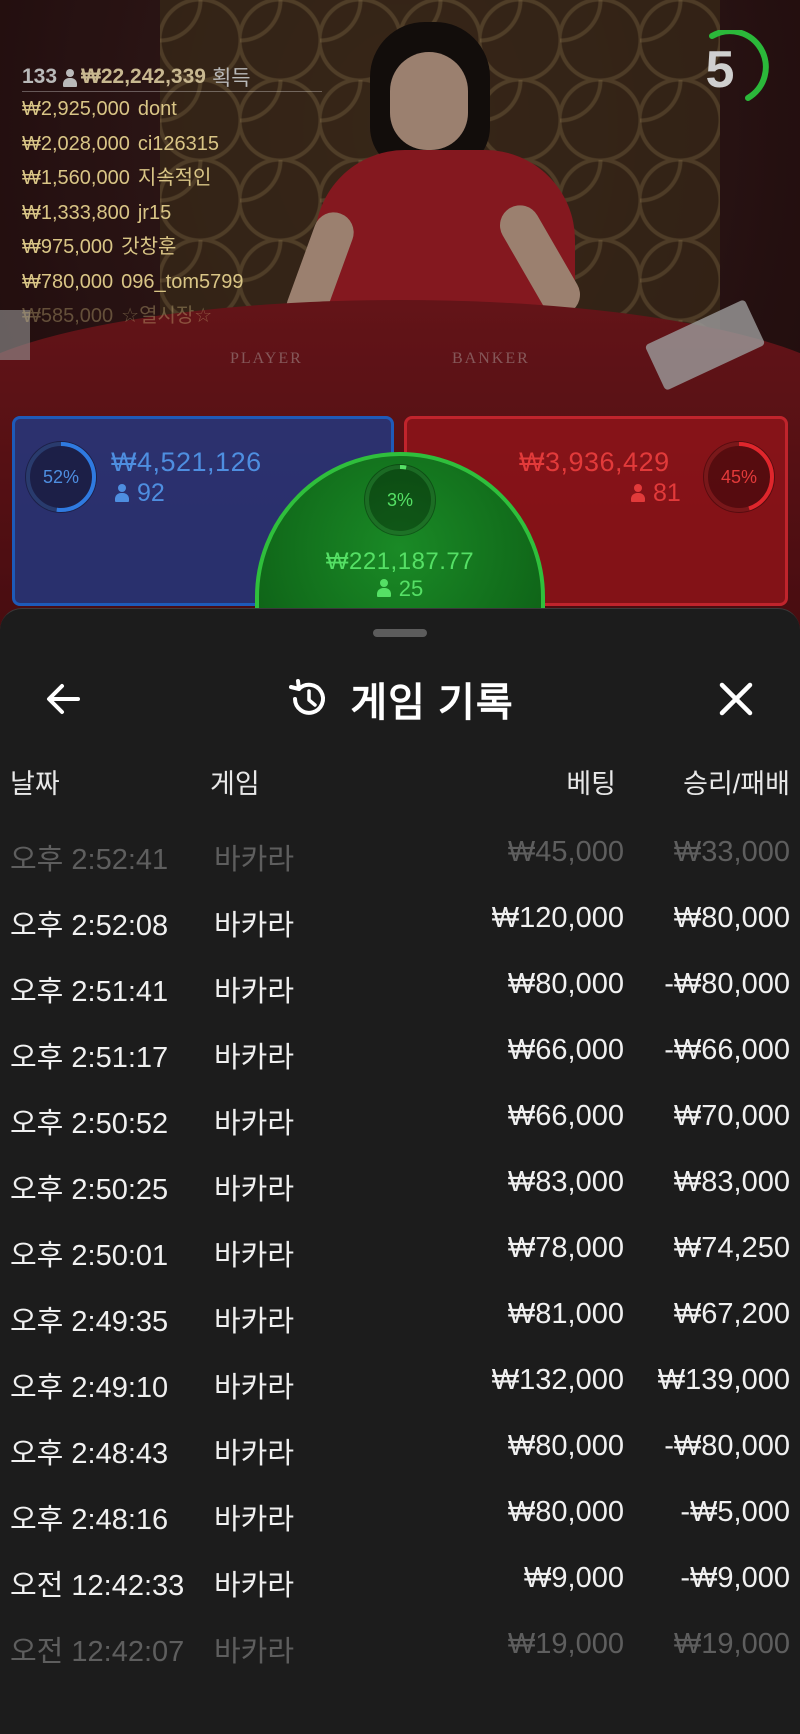  Describe the element at coordinates (400, 1647) in the screenshot. I see `history-row: 오전 12:42:07 바카라 ₩19,000 ₩19,000` at that location.